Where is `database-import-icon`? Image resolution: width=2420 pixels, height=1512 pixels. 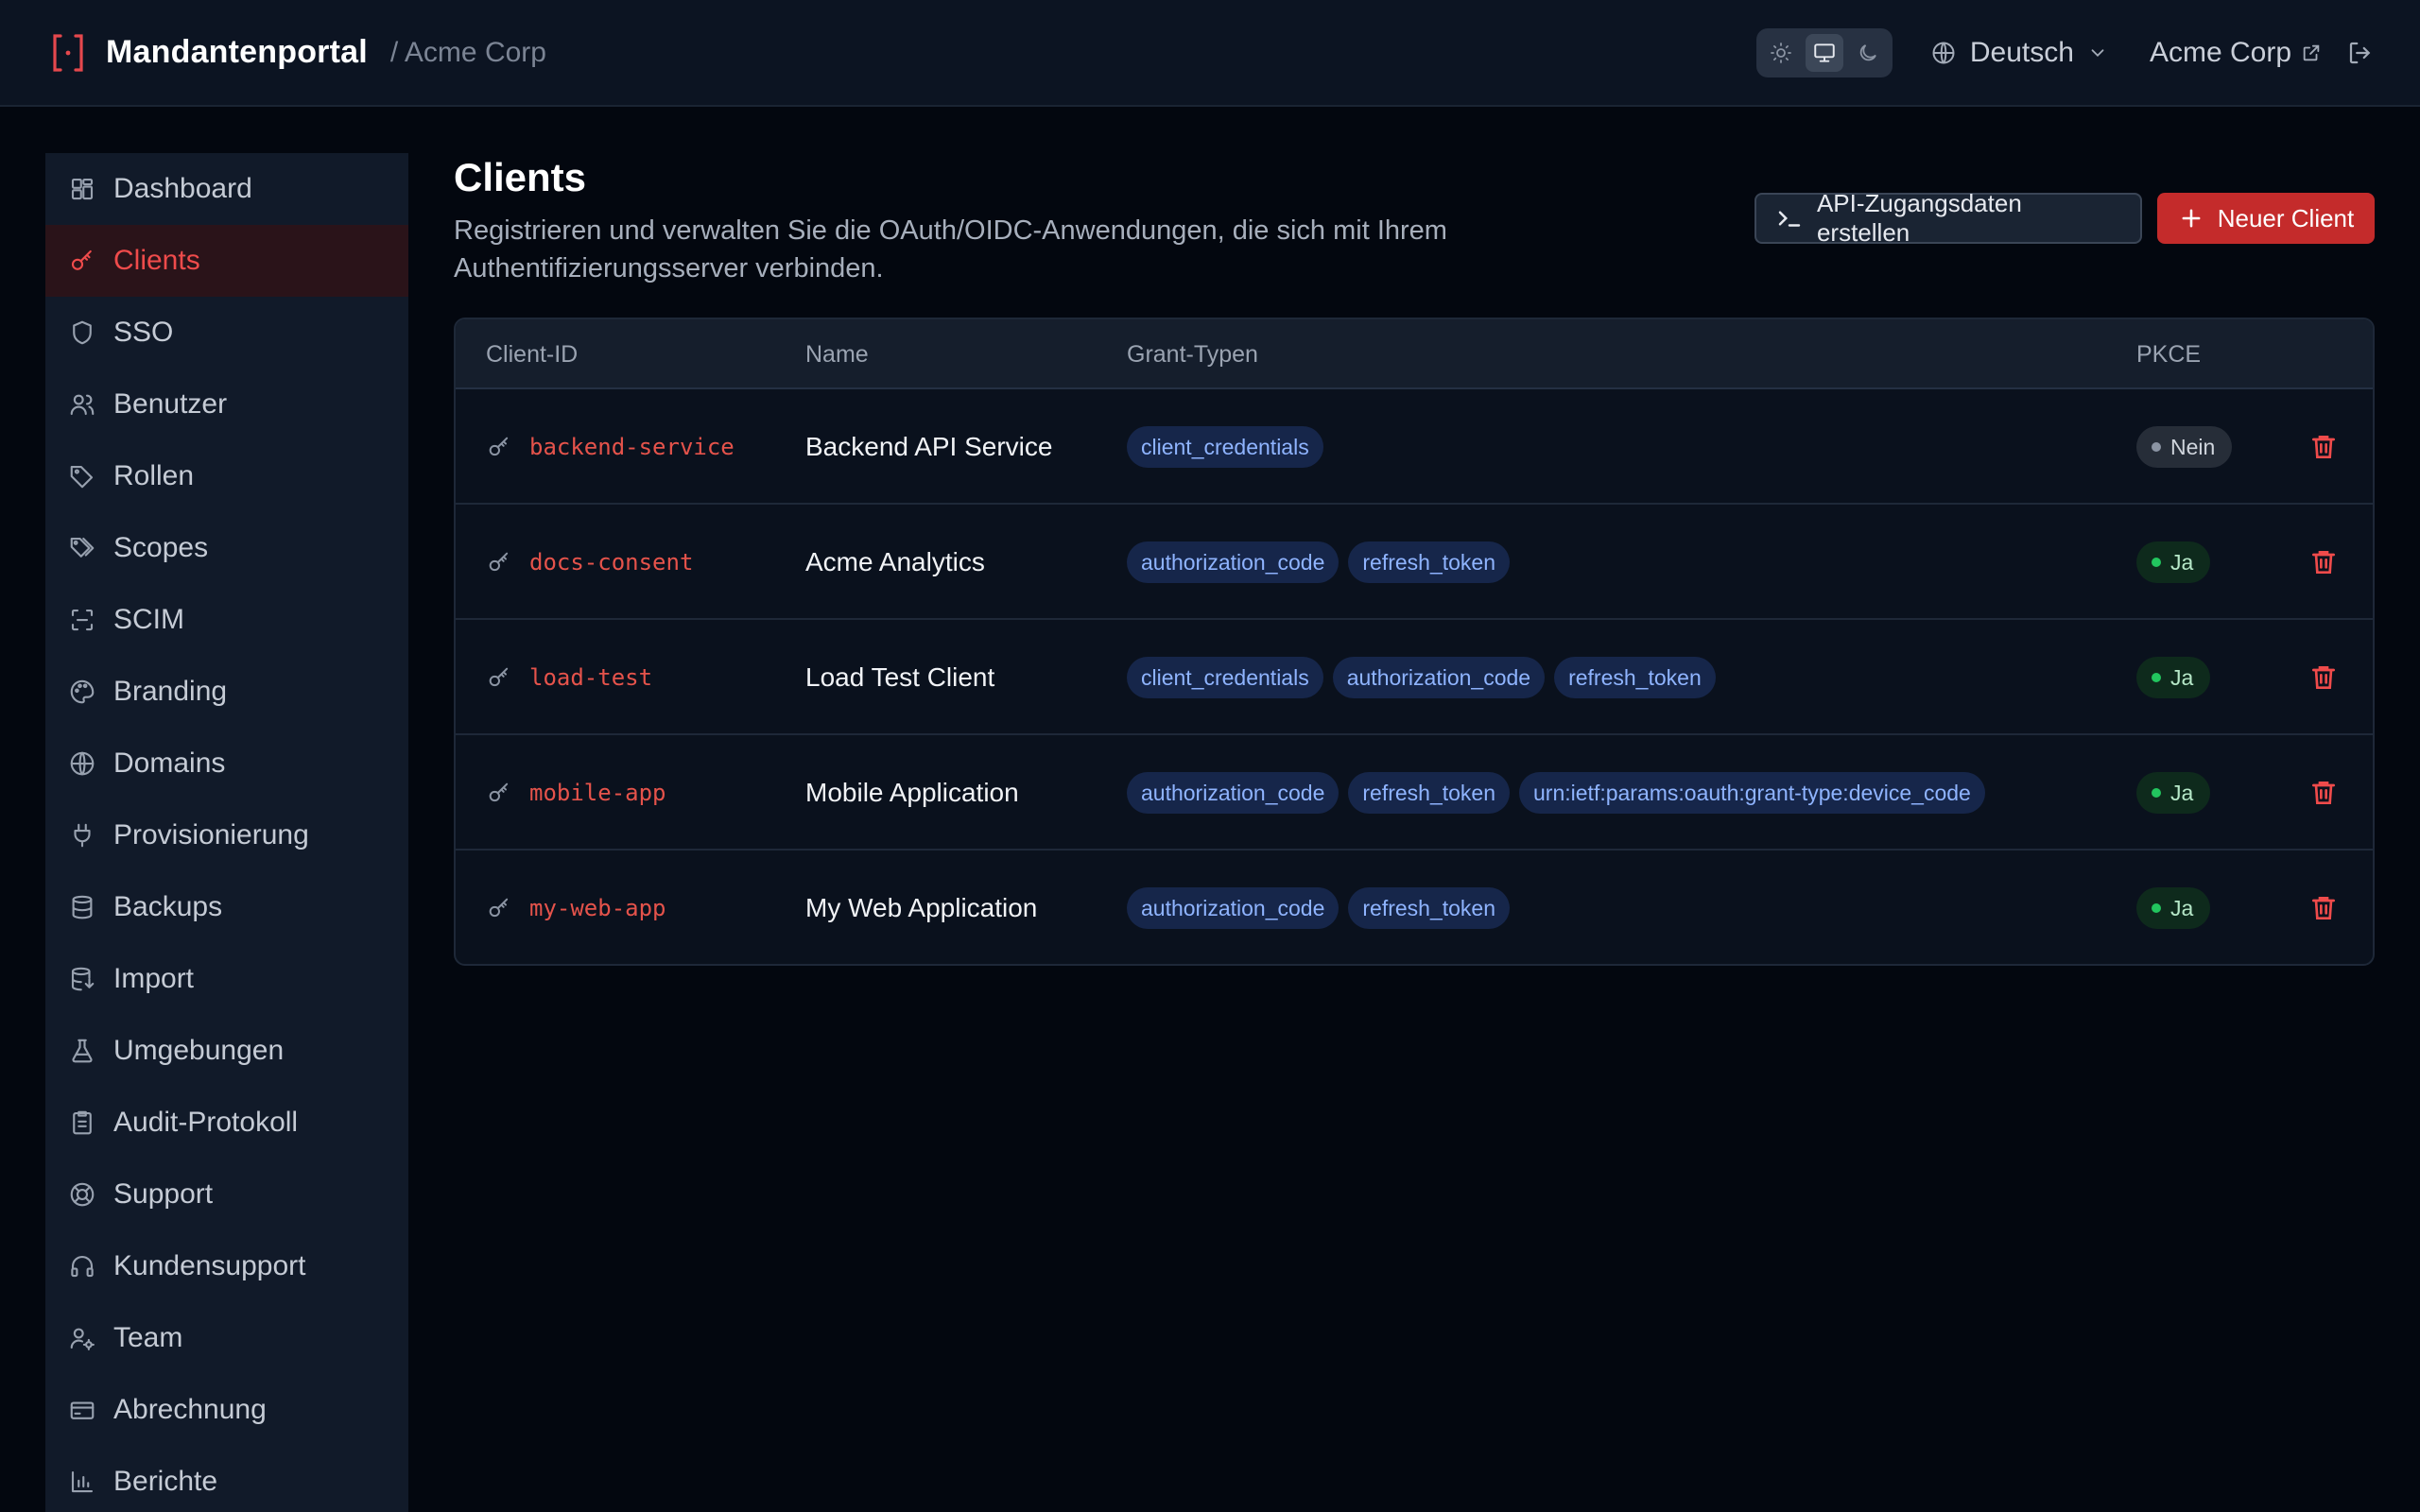 database-import-icon is located at coordinates (82, 979).